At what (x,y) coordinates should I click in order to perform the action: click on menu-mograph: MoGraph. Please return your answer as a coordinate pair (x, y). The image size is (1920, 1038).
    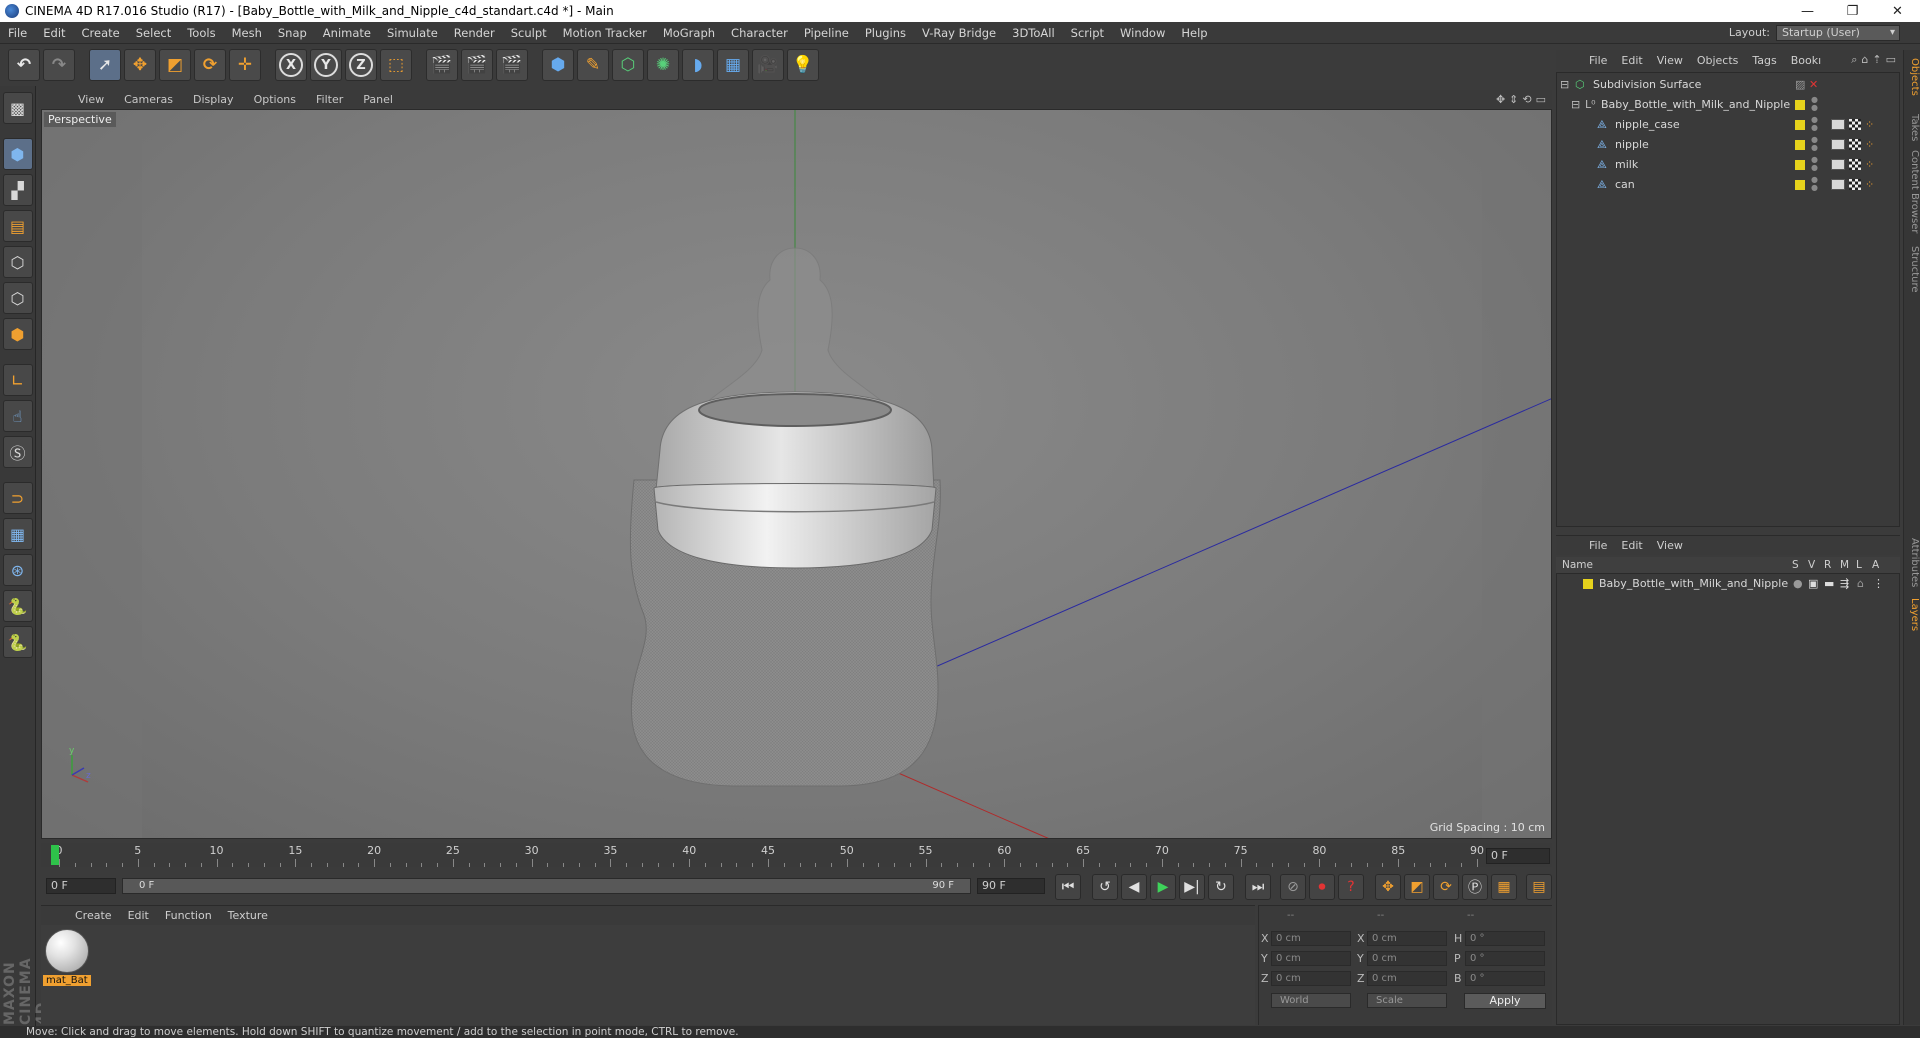
    Looking at the image, I should click on (689, 33).